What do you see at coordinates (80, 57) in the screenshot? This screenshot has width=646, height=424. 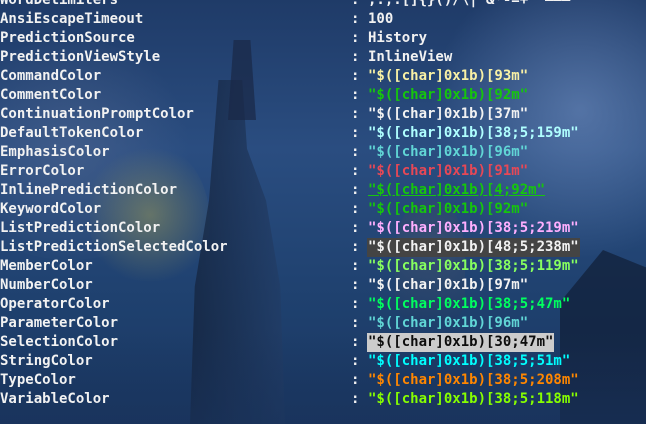 I see `option-name: PredictionViewStyle` at bounding box center [80, 57].